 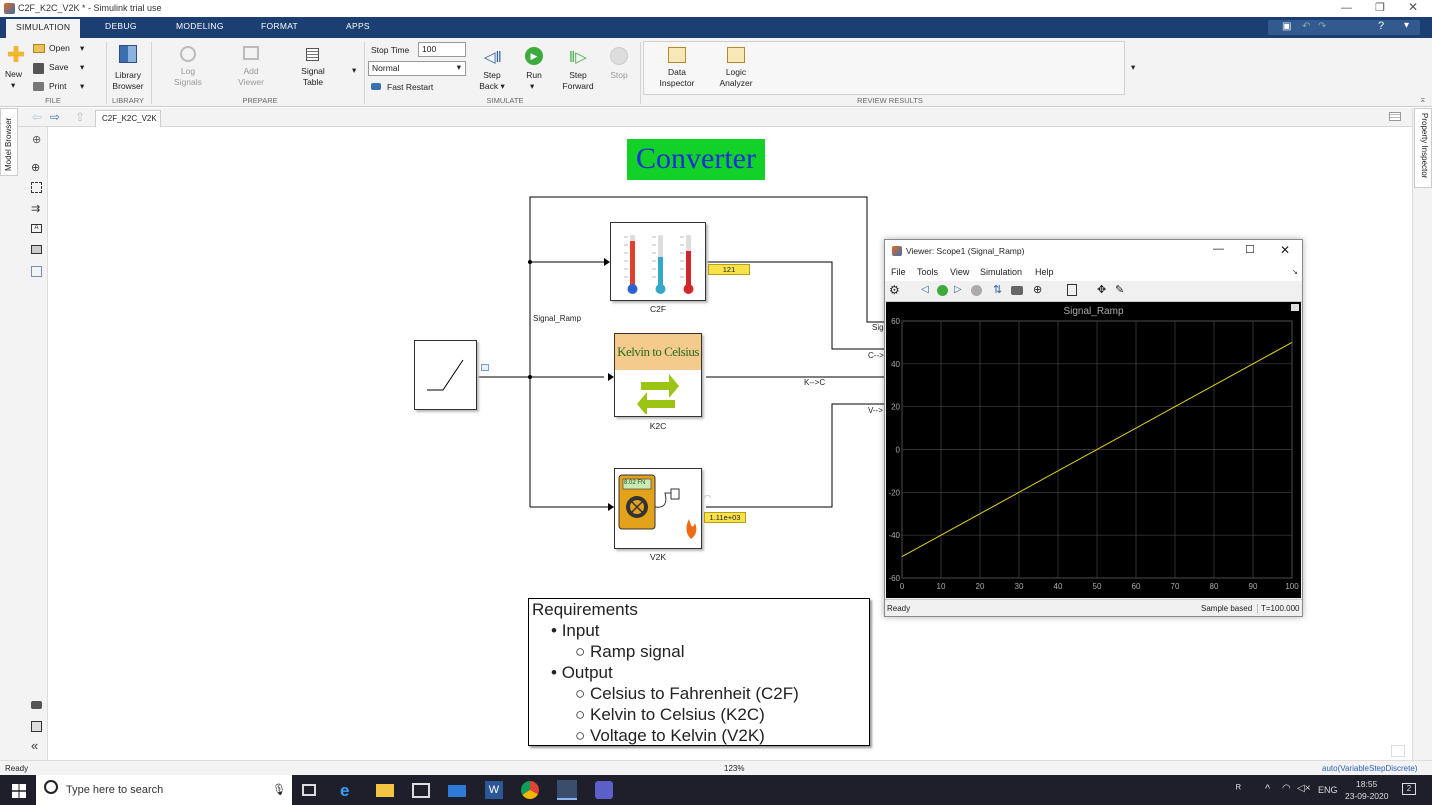 I want to click on windows-start-icon, so click(x=19, y=791).